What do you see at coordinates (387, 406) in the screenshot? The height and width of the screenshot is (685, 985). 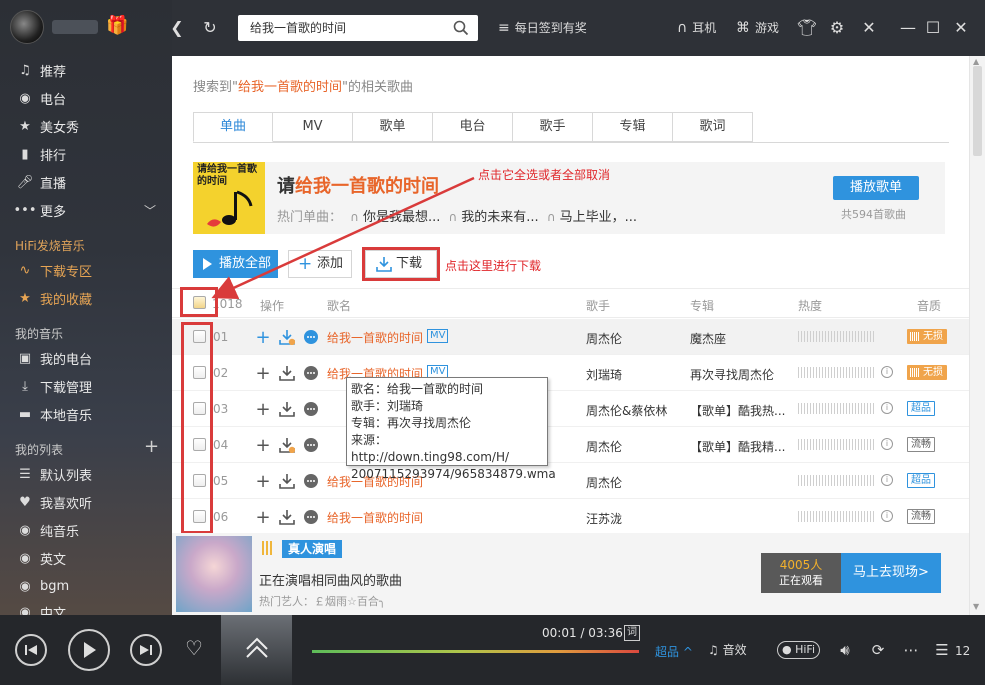 I see `tooltip-singer: 歌手：刘瑞琦` at bounding box center [387, 406].